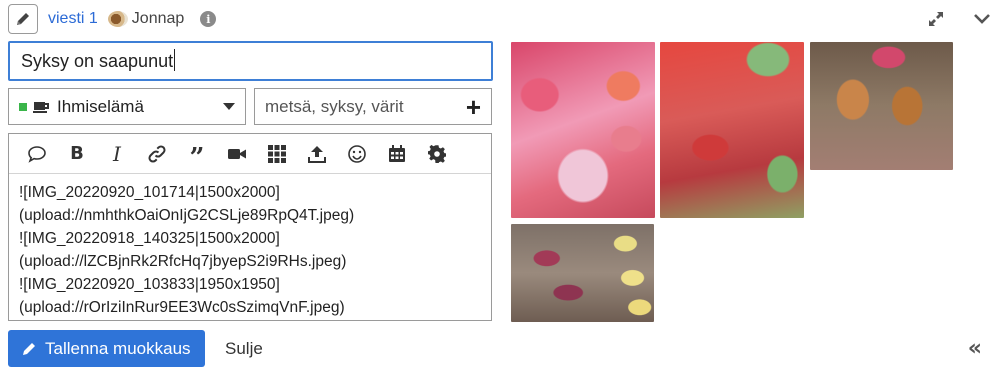 This screenshot has width=1000, height=376. I want to click on preview-image-red-leaves, so click(732, 130).